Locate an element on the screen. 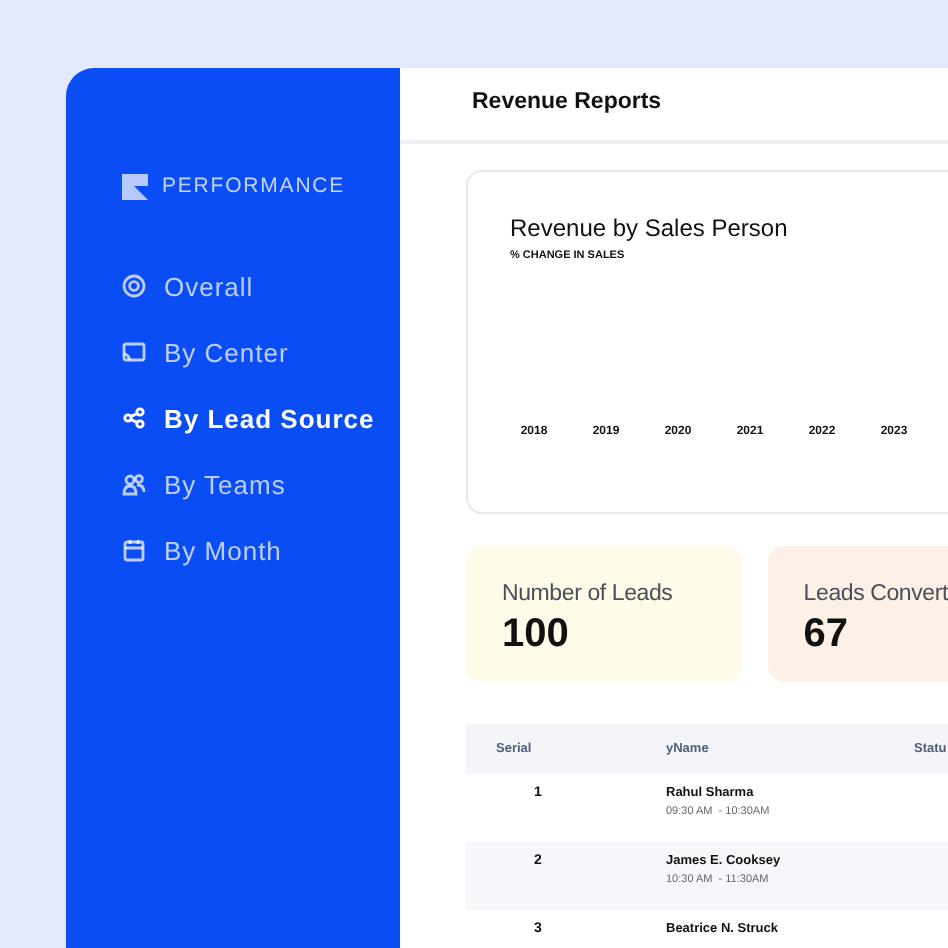  sidebar-item: By Month is located at coordinates (202, 550).